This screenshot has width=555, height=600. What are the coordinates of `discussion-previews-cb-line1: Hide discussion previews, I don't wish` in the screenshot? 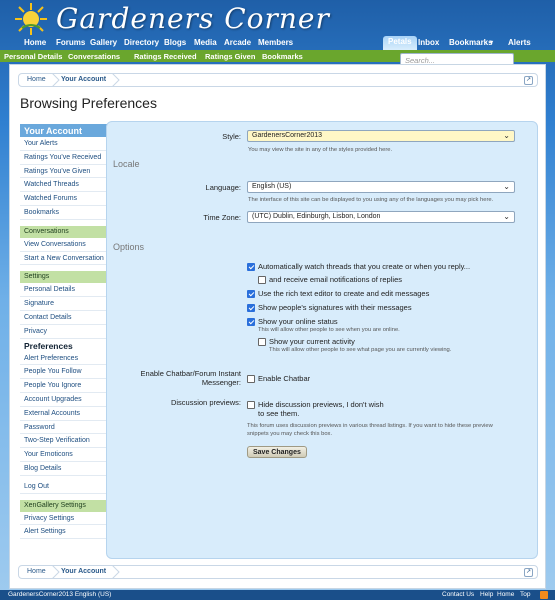 It's located at (321, 404).